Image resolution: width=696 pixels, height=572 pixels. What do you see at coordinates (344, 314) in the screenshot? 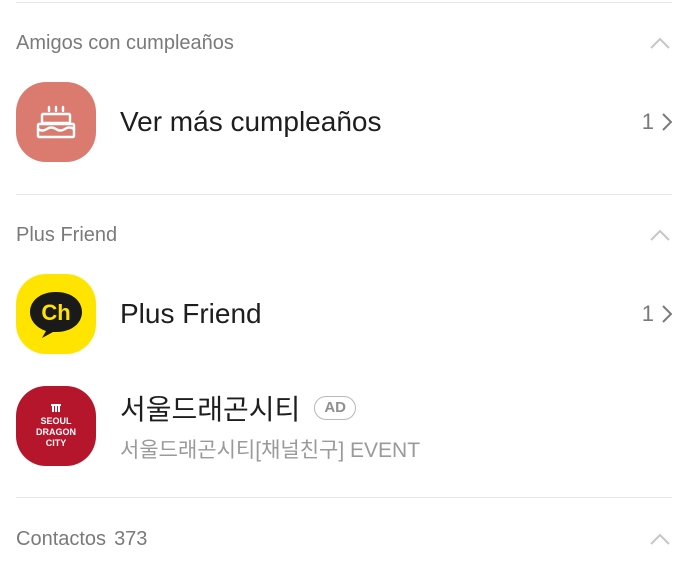
I see `plus-friend-row: Ch Plus Friend 1` at bounding box center [344, 314].